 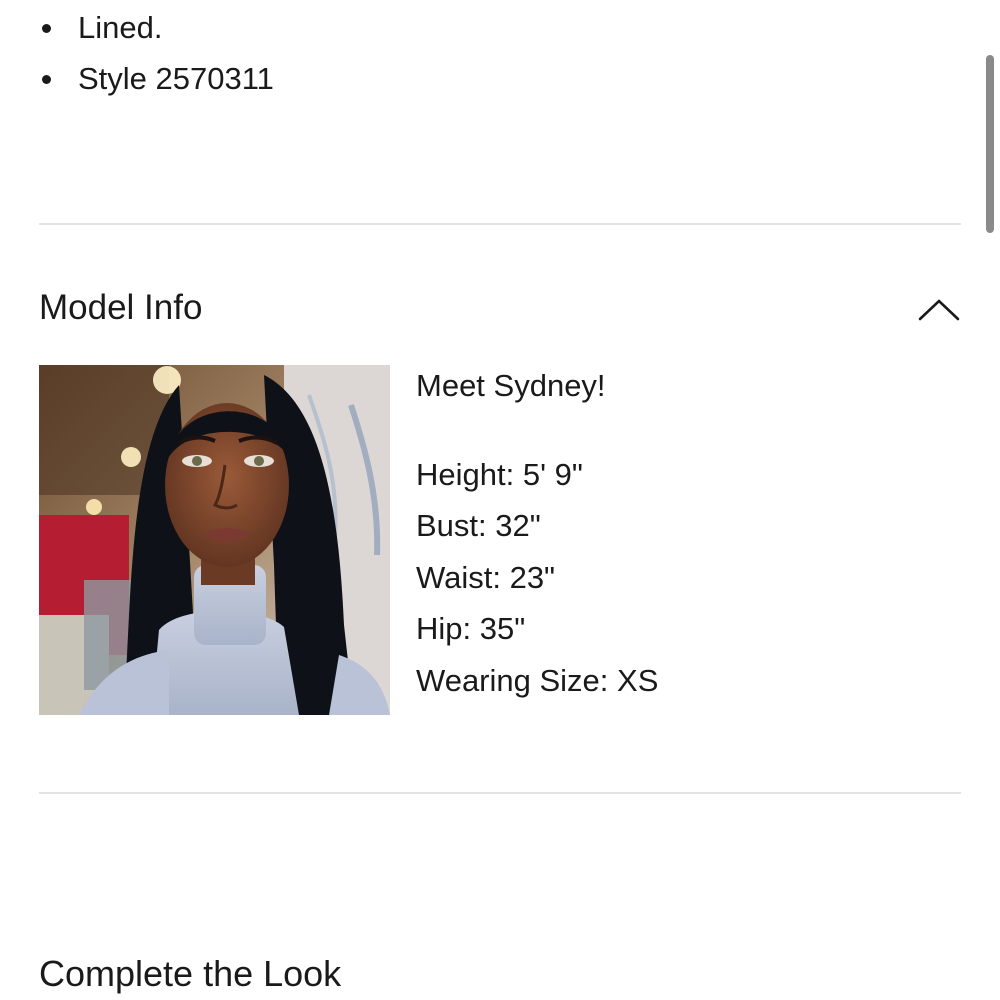 What do you see at coordinates (511, 385) in the screenshot?
I see `model-intro: Meet Sydney!` at bounding box center [511, 385].